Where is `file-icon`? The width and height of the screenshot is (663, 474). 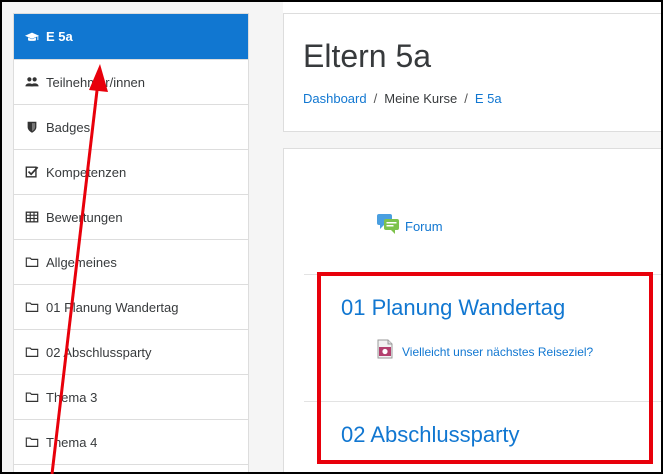
file-icon is located at coordinates (385, 351).